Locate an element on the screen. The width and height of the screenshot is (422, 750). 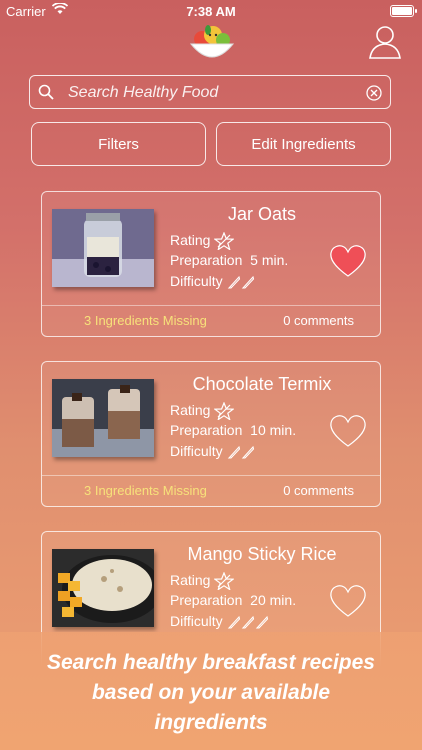
caption-line: based on your available is located at coordinates (211, 692).